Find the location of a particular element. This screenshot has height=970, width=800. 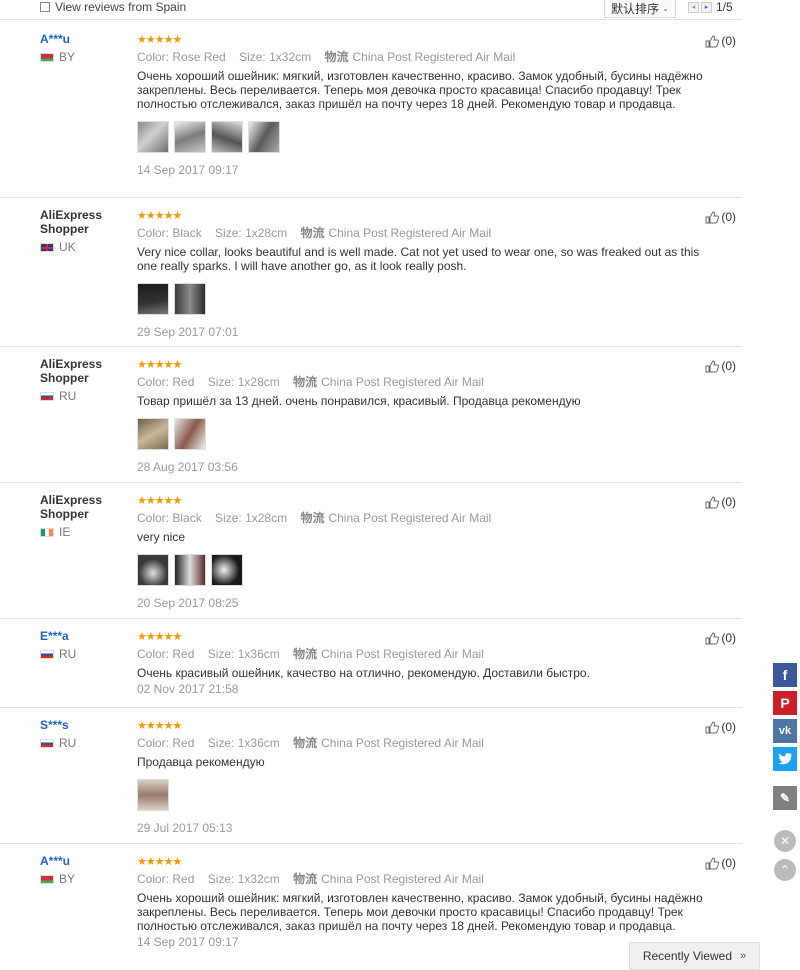

review-date: 14 Sep 2017 09:17 is located at coordinates (188, 170).